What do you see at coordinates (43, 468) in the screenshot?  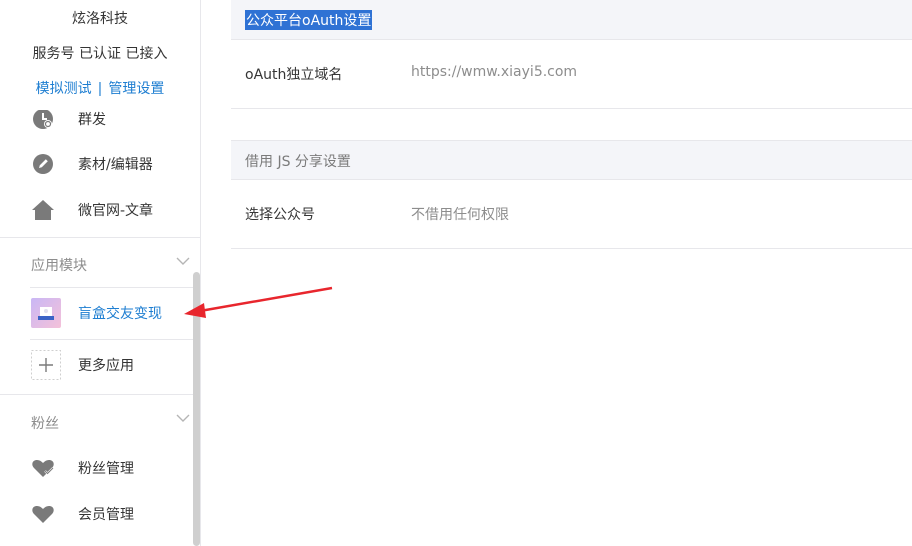 I see `heart-check-icon` at bounding box center [43, 468].